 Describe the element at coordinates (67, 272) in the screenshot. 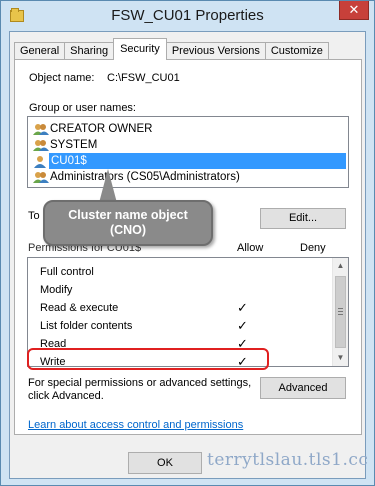

I see `permission-name: Full control` at that location.